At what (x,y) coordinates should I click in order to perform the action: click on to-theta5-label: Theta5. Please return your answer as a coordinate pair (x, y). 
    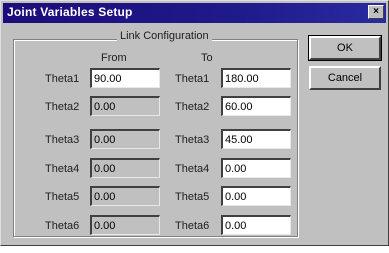
    Looking at the image, I should click on (192, 197).